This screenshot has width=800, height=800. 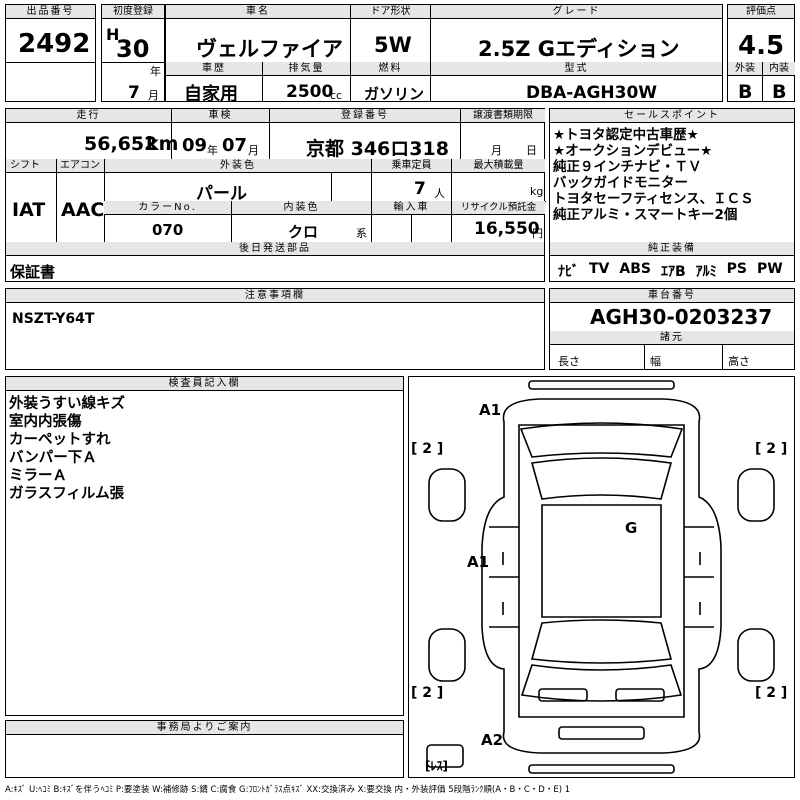 I want to click on genuine-equipment-header: 純正装備, so click(x=672, y=249).